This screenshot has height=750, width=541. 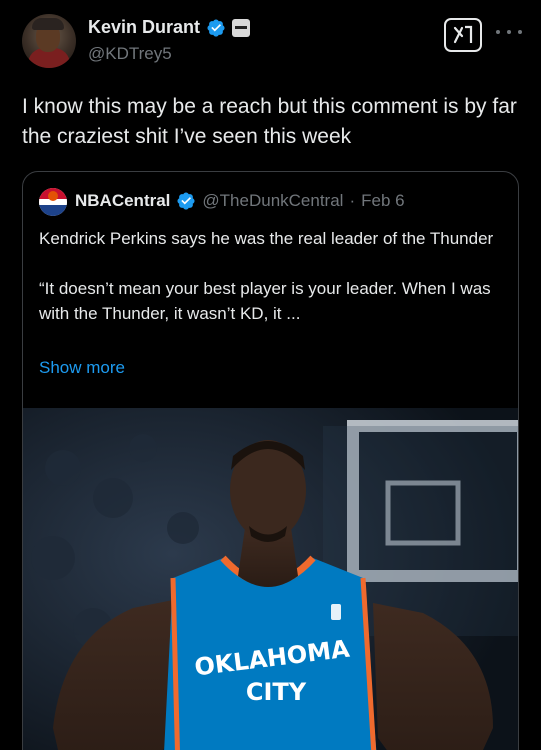 What do you see at coordinates (272, 201) in the screenshot?
I see `quoted-handle: @TheDunkCentral` at bounding box center [272, 201].